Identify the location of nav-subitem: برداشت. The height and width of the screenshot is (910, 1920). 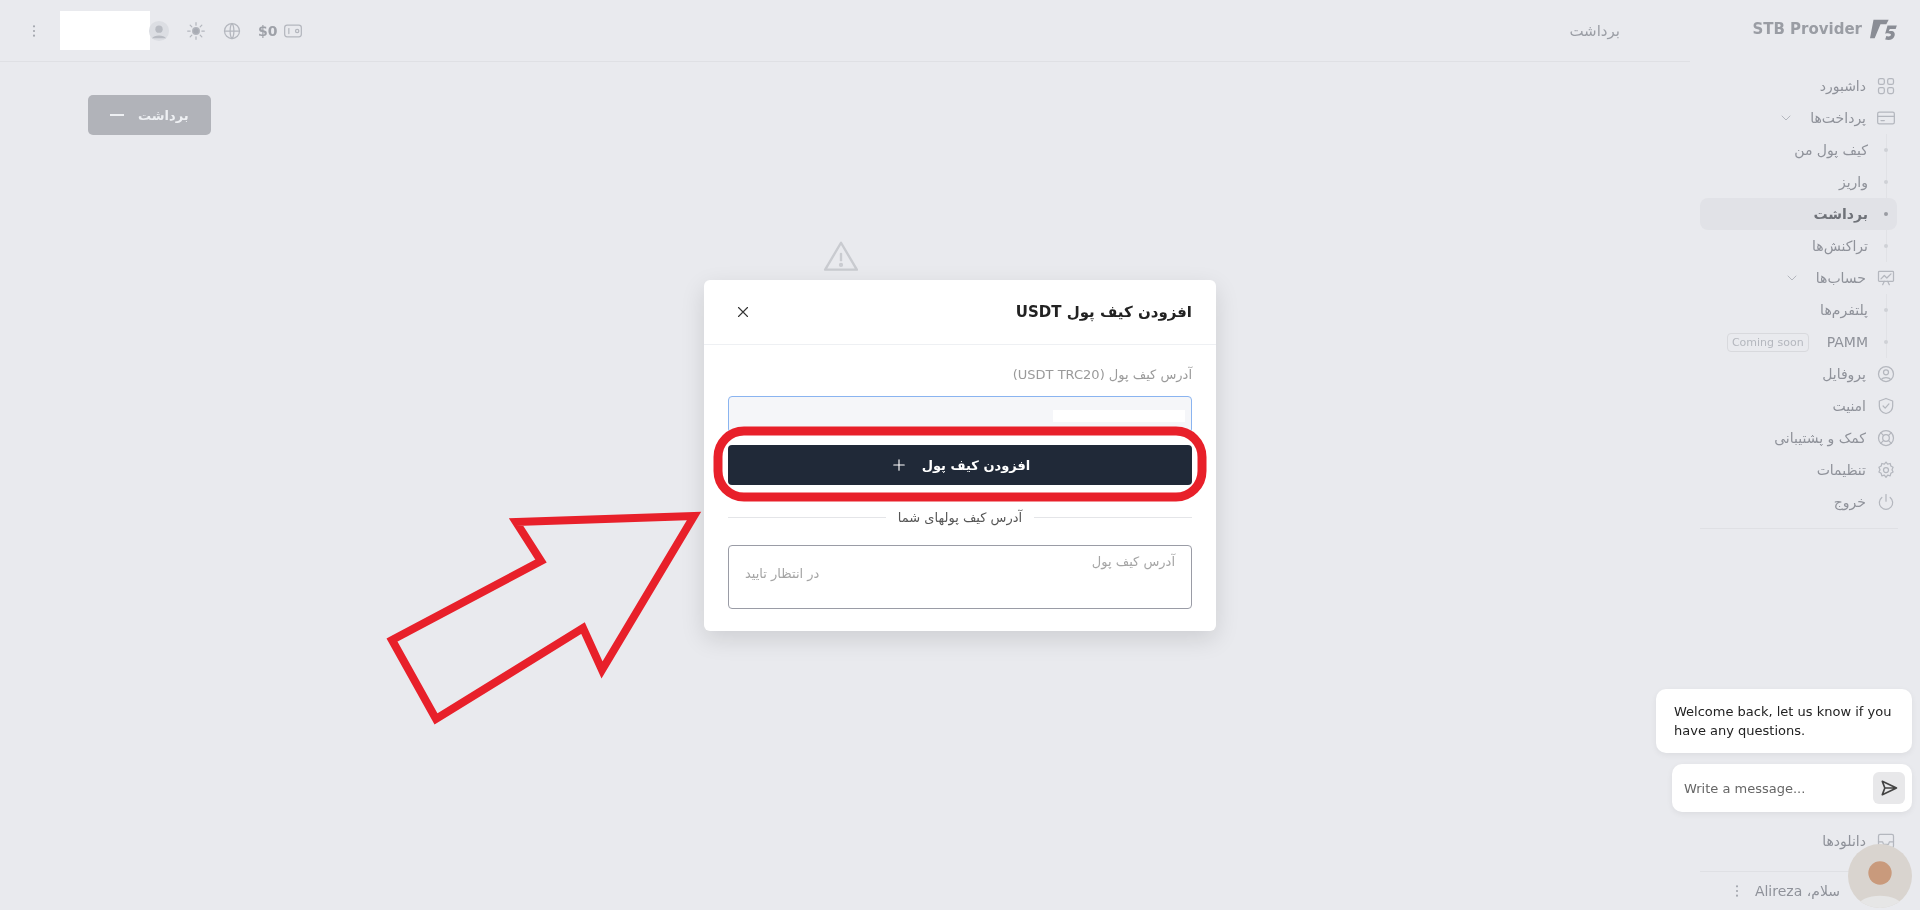
(1798, 214).